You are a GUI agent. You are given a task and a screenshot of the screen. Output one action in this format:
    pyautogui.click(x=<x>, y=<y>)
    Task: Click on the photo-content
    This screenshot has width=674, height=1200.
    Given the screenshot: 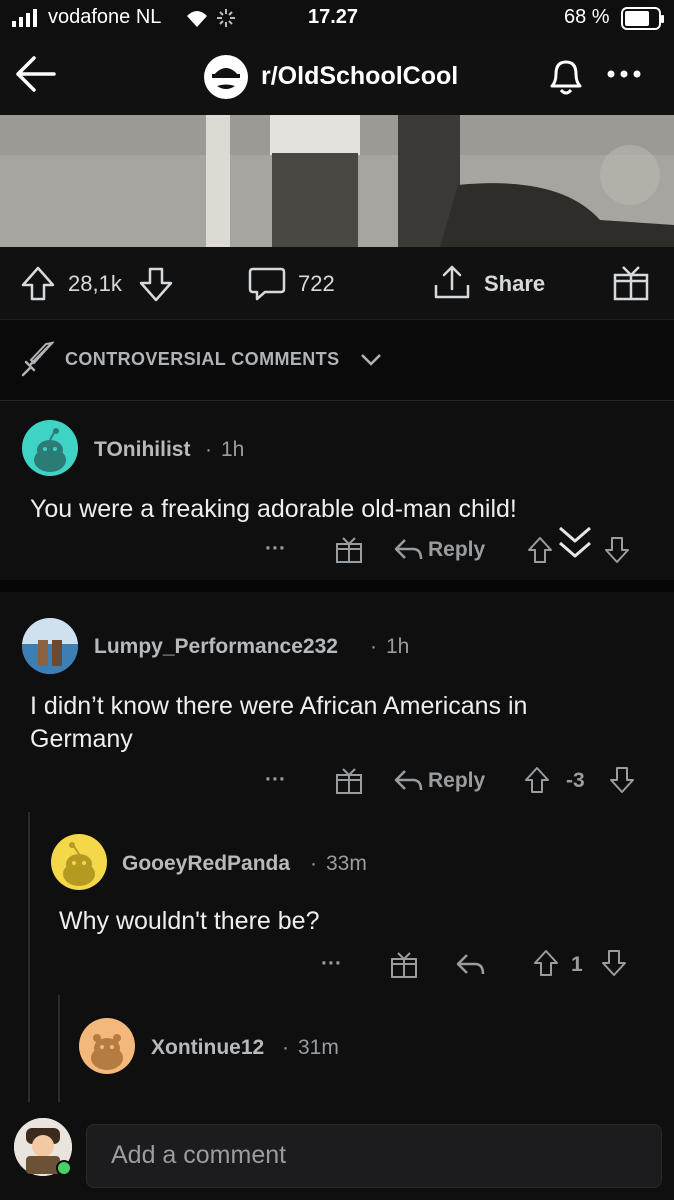 What is the action you would take?
    pyautogui.click(x=337, y=181)
    